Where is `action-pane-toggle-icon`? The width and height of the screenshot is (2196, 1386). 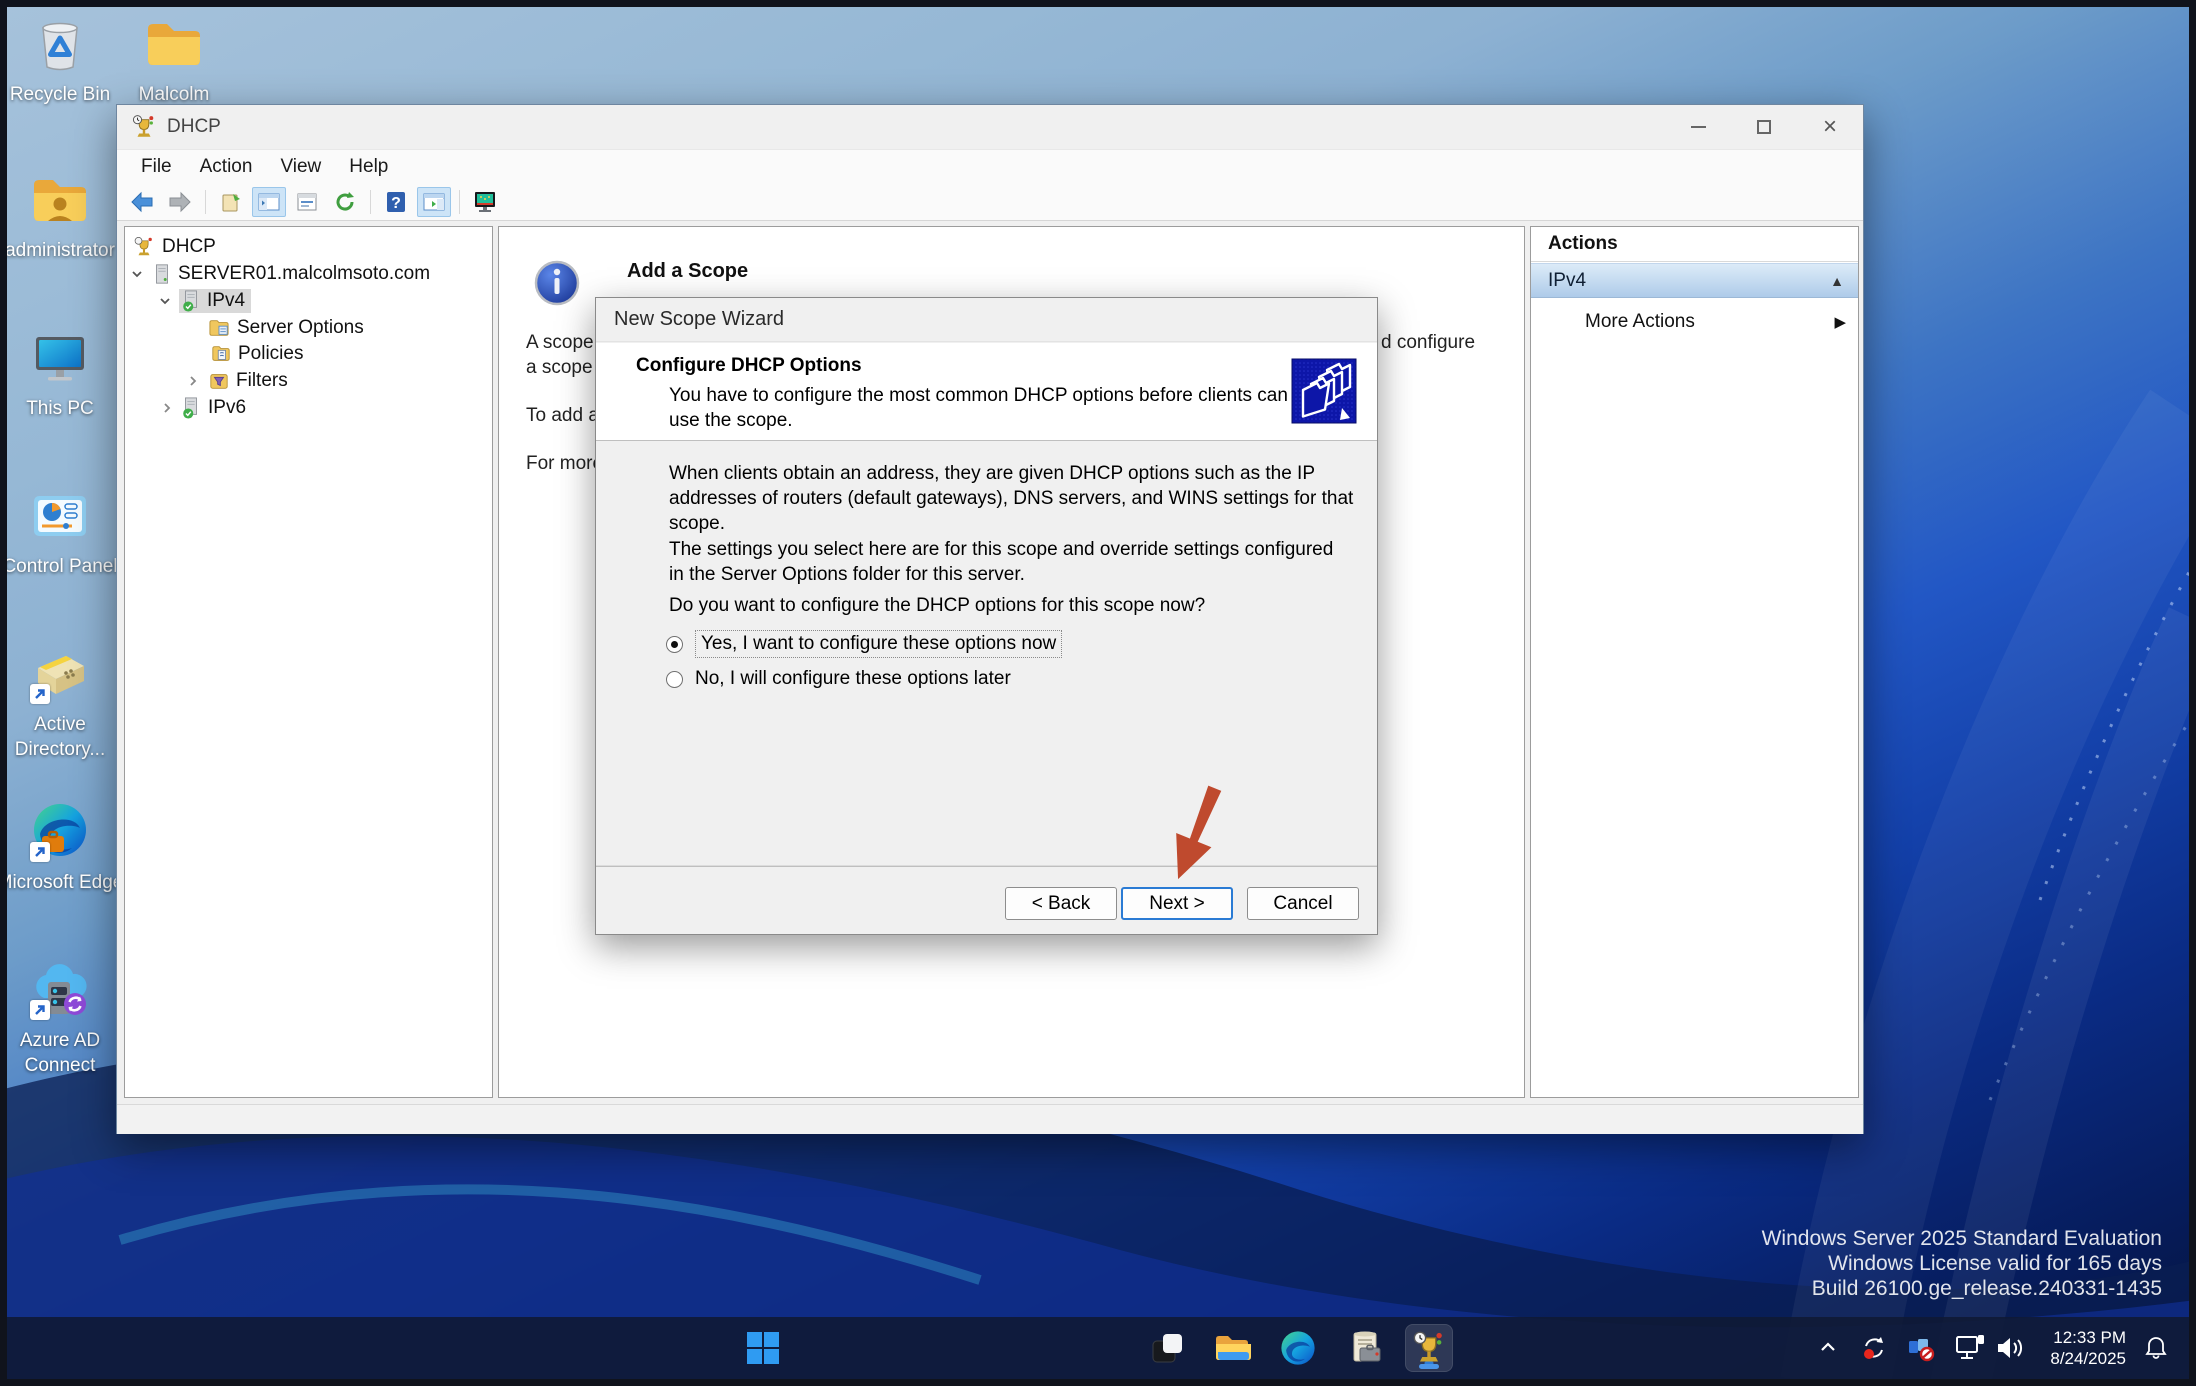 action-pane-toggle-icon is located at coordinates (434, 202).